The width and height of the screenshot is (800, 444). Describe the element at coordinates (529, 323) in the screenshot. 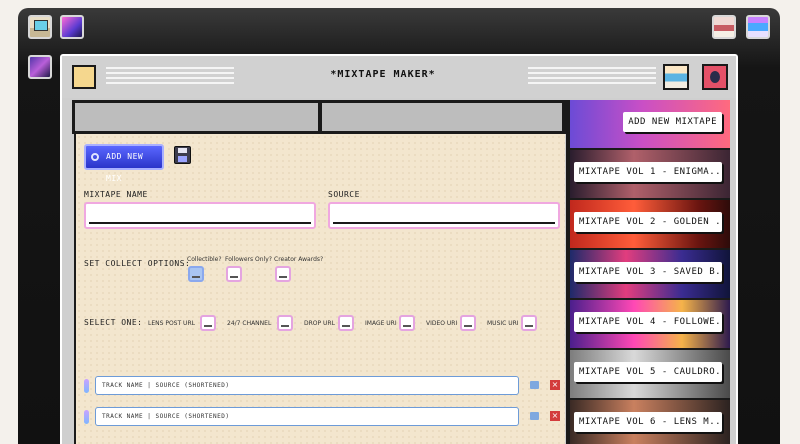

I see `music-uri-checkbox` at that location.